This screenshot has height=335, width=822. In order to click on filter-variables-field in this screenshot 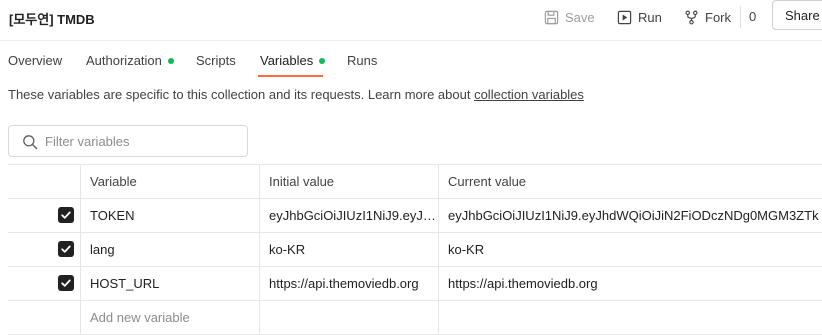, I will do `click(128, 141)`.